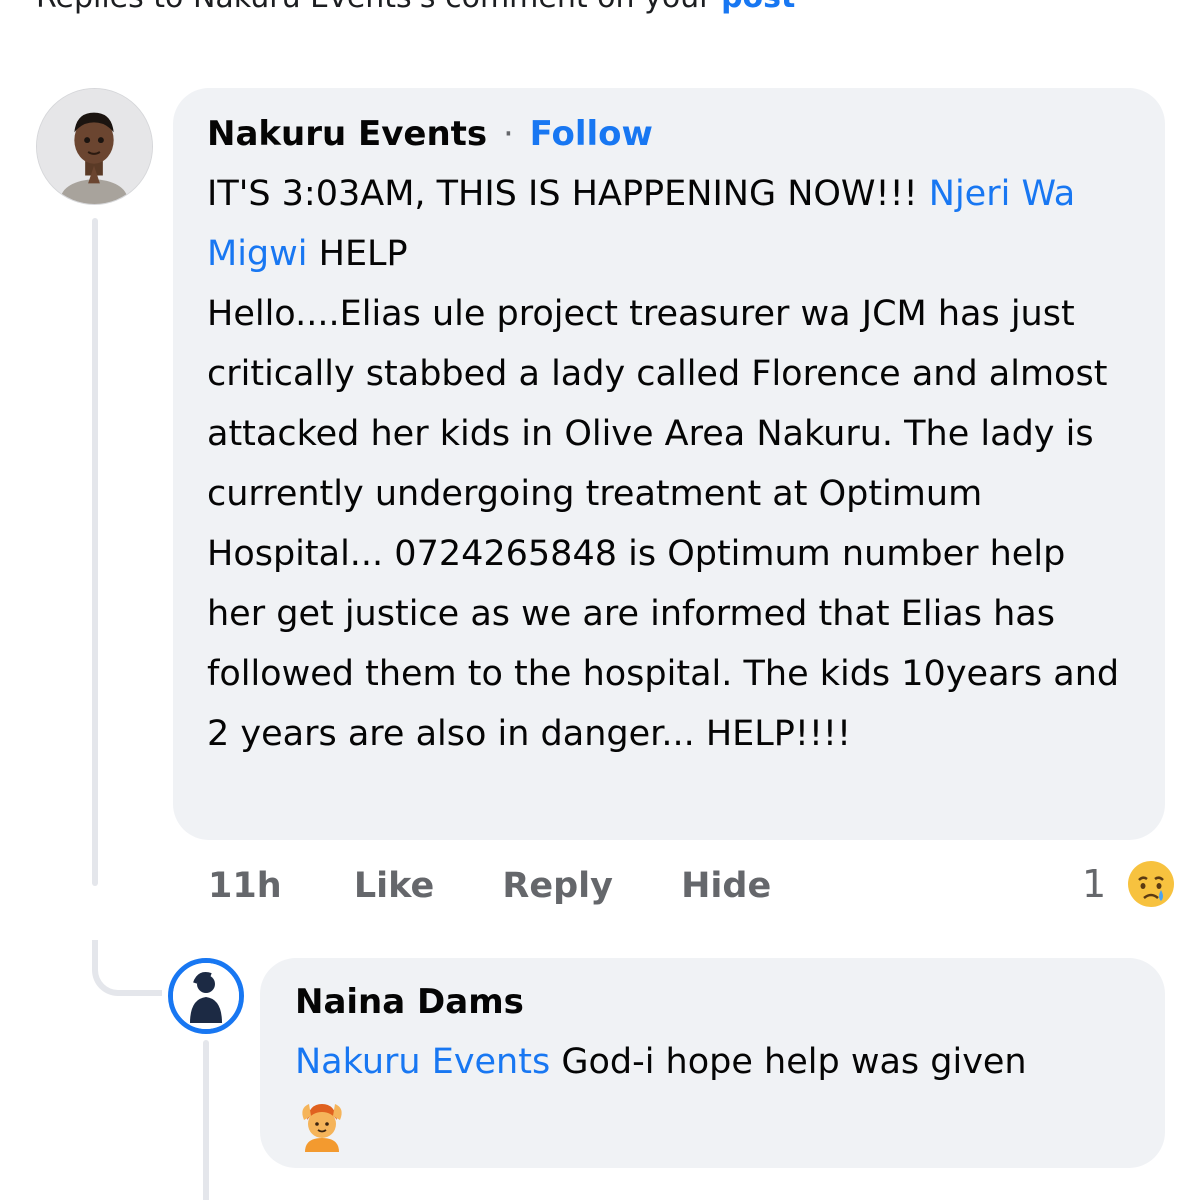 Image resolution: width=1200 pixels, height=1200 pixels. I want to click on reply-button: Reply, so click(557, 886).